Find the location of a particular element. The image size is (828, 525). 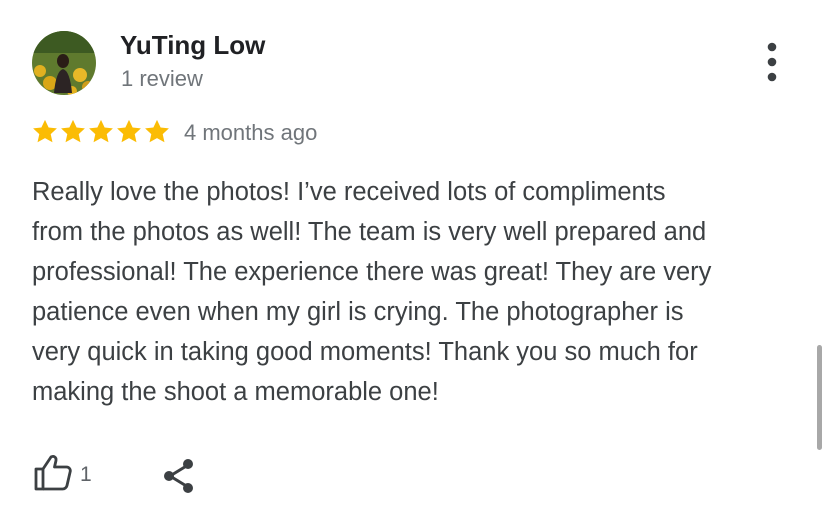

star-rating is located at coordinates (101, 132).